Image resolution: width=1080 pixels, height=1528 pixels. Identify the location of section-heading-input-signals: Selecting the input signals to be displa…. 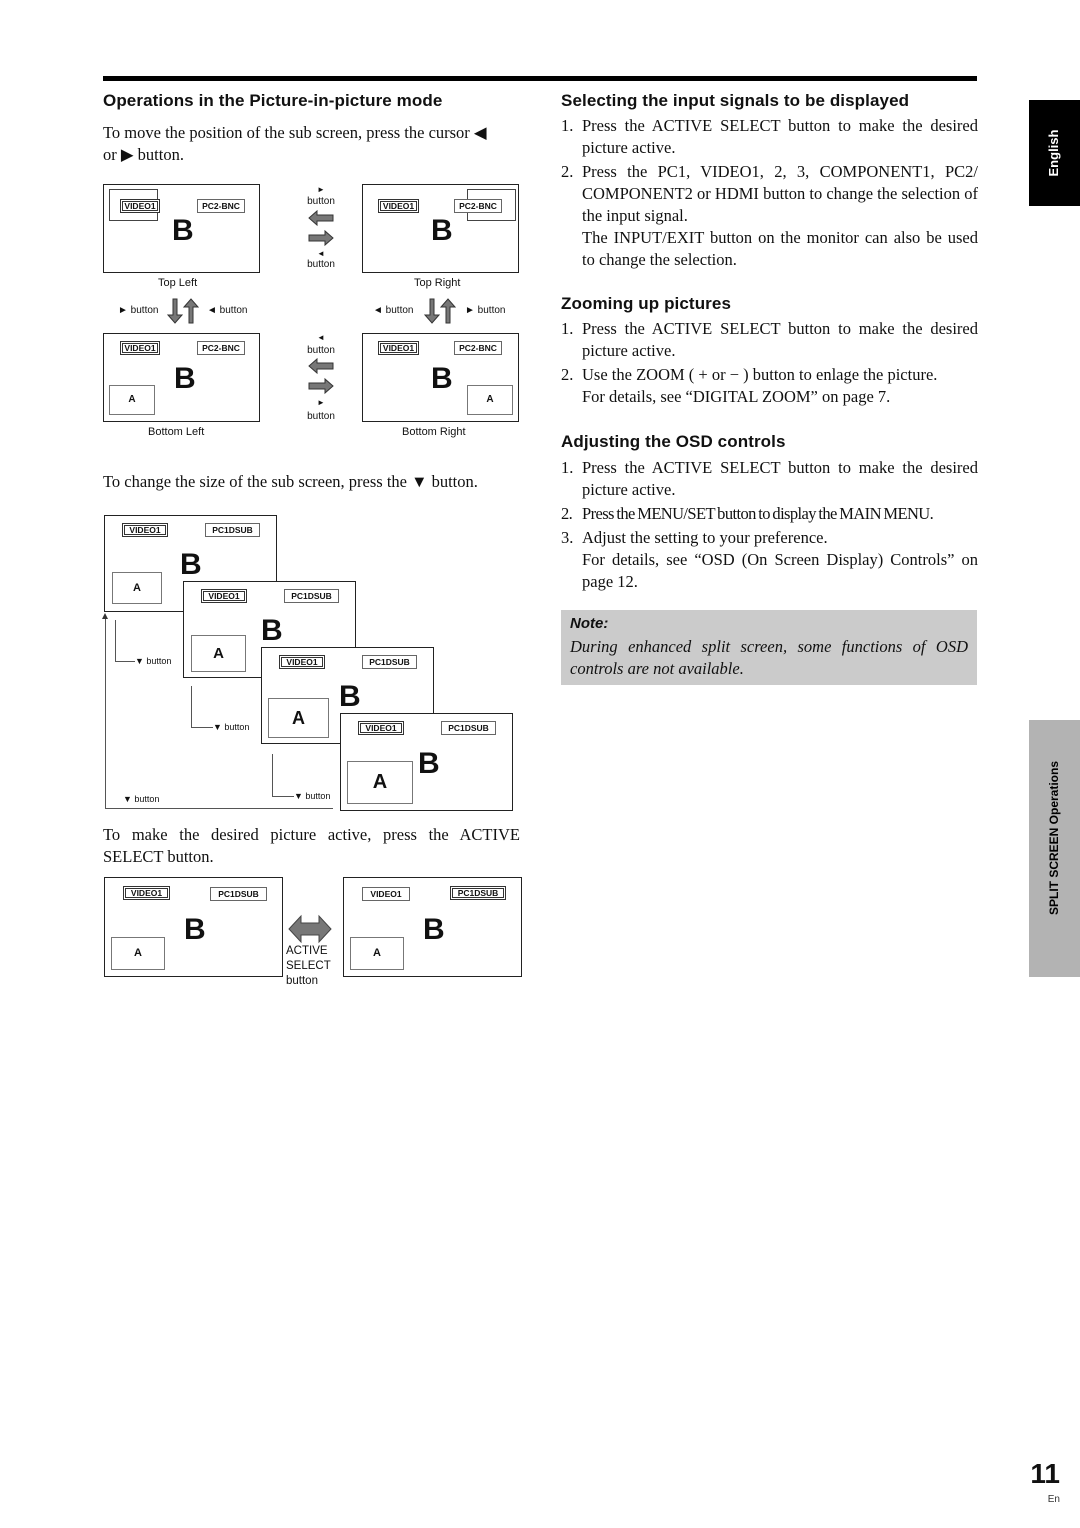
(735, 100).